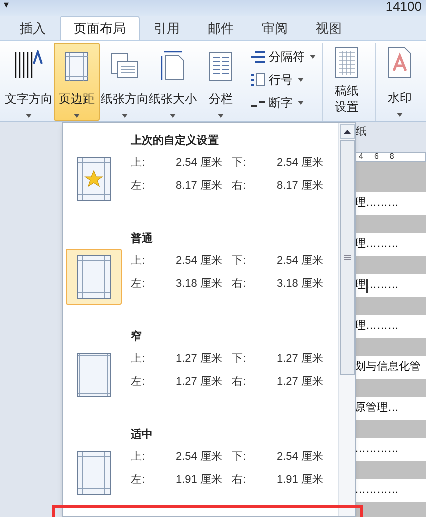 The height and width of the screenshot is (517, 426). I want to click on menu-item: 适中 上: 2.54 厘米 下: 2.54 厘米 左: 1.91 厘米 右: 1.91 厘米, so click(200, 466).